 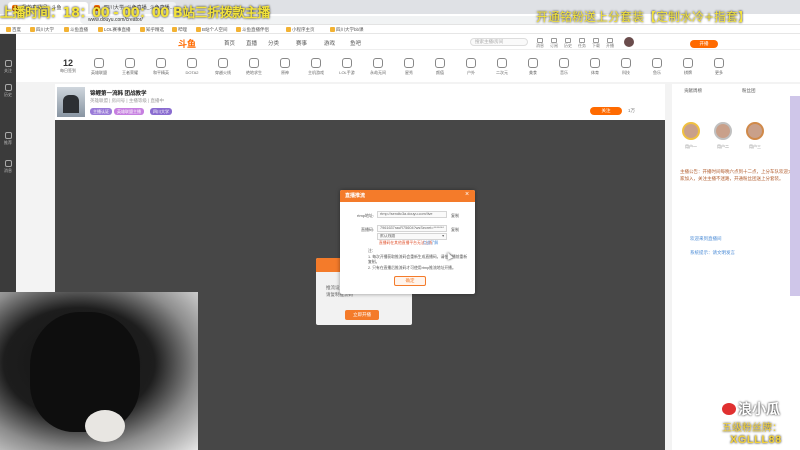 What do you see at coordinates (412, 236) in the screenshot?
I see `line-select: 默认线路 ▾` at bounding box center [412, 236].